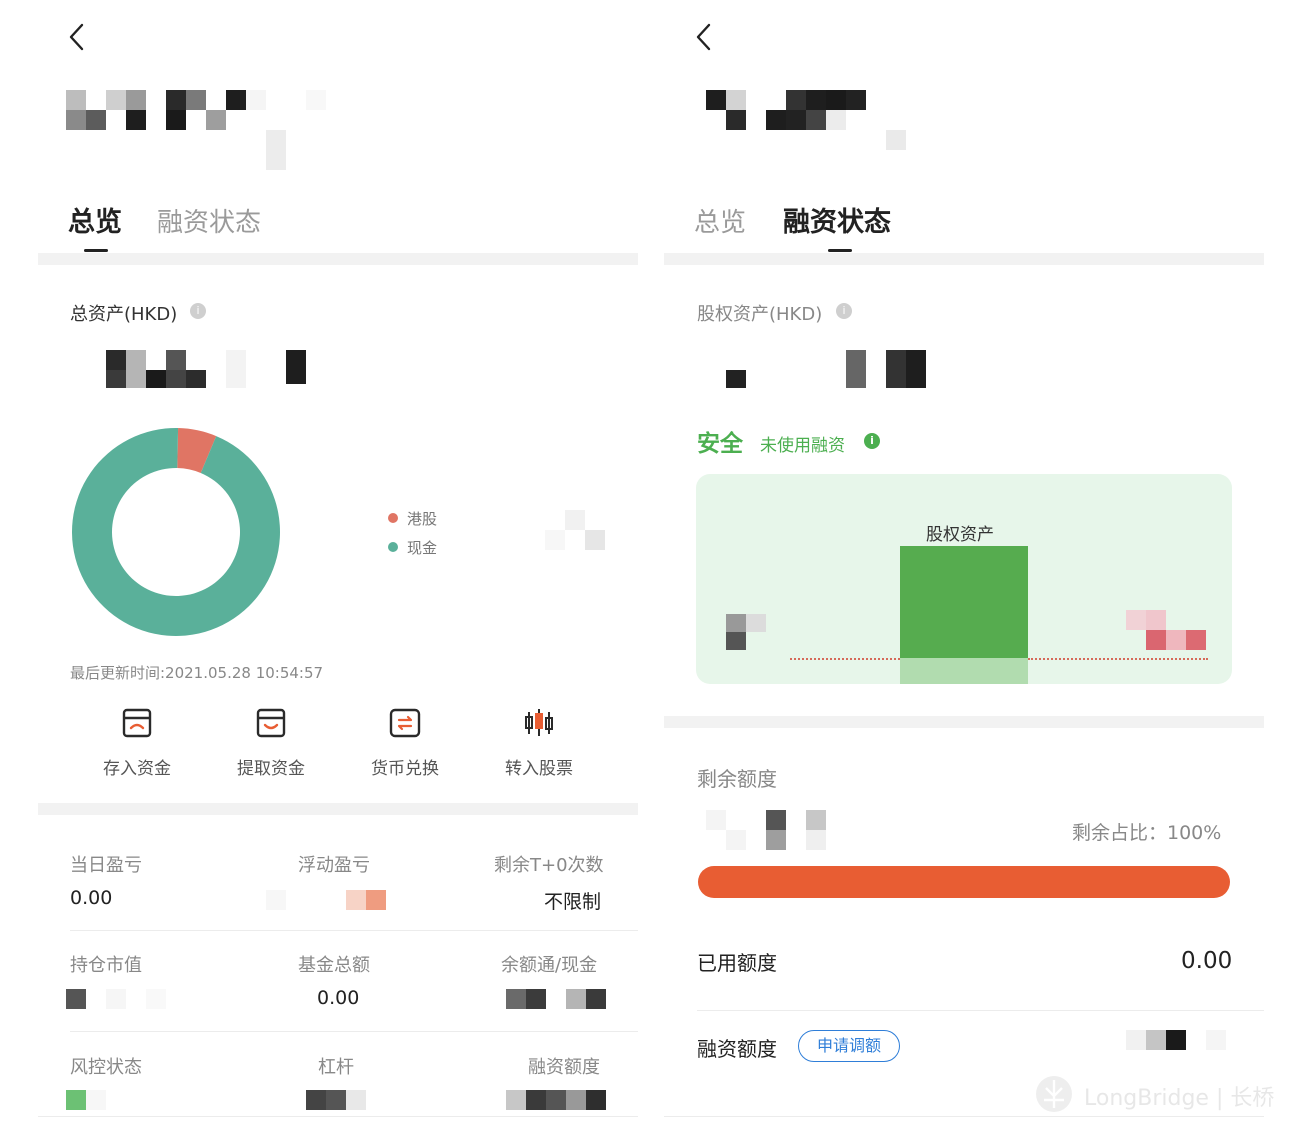 Image resolution: width=1304 pixels, height=1134 pixels. Describe the element at coordinates (840, 250) in the screenshot. I see `tab-financing-status-indicator` at that location.